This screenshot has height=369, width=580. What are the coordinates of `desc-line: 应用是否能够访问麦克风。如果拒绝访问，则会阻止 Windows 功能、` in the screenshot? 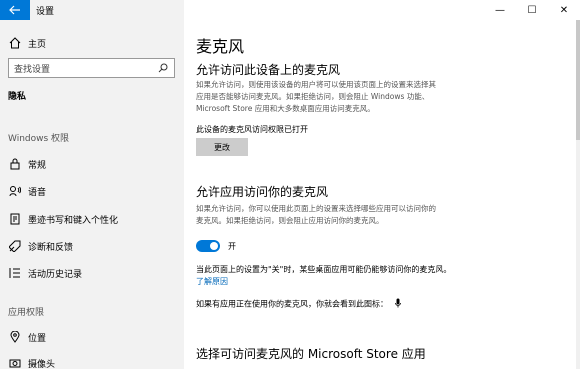 It's located at (313, 96).